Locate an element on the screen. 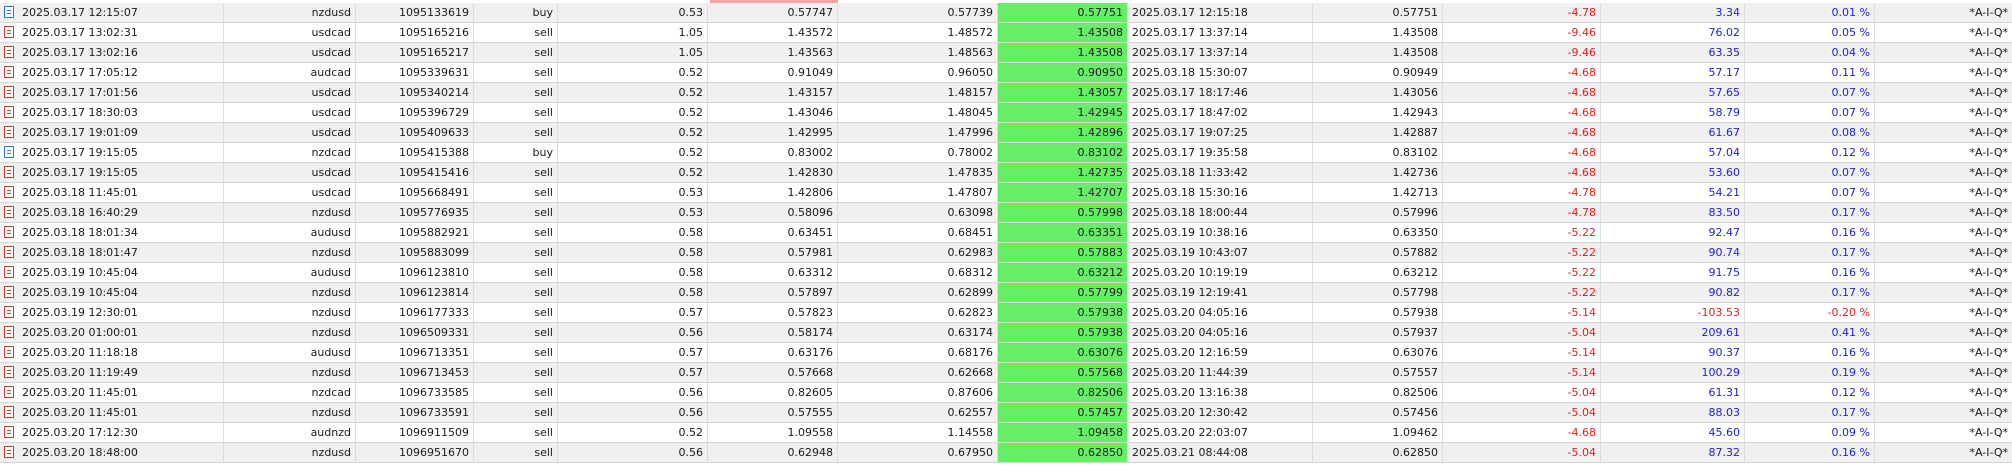 Image resolution: width=2012 pixels, height=467 pixels. open-price-cell: 0.63451 is located at coordinates (773, 232).